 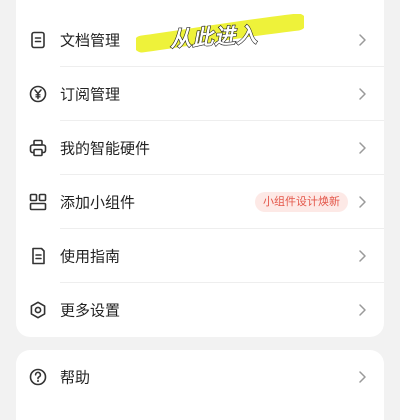 I want to click on menu-item-add-widget: 添加小组件 小组件设计焕新, so click(x=200, y=202).